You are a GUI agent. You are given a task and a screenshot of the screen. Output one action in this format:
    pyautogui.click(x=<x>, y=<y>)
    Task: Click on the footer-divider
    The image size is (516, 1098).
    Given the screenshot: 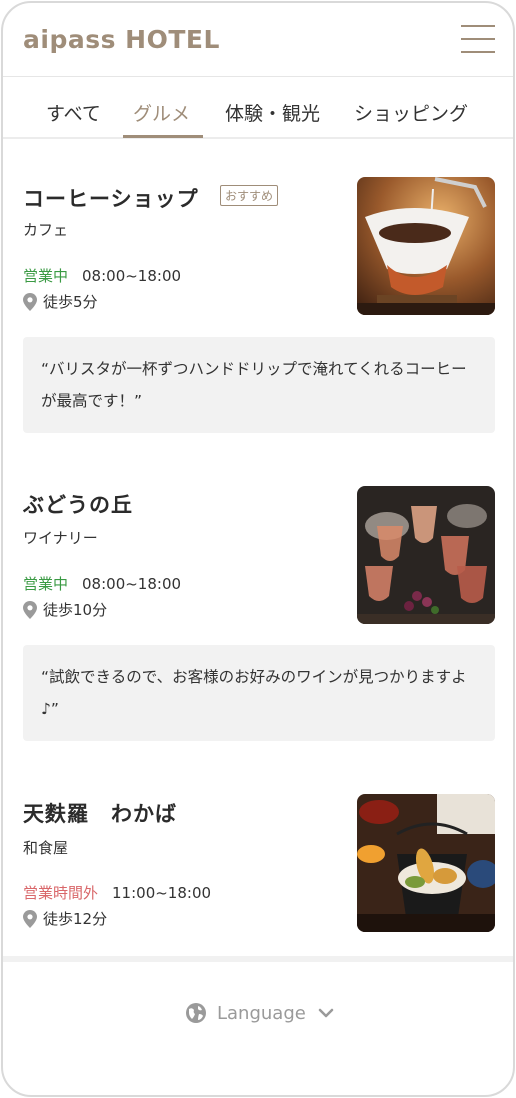 What is the action you would take?
    pyautogui.click(x=258, y=959)
    